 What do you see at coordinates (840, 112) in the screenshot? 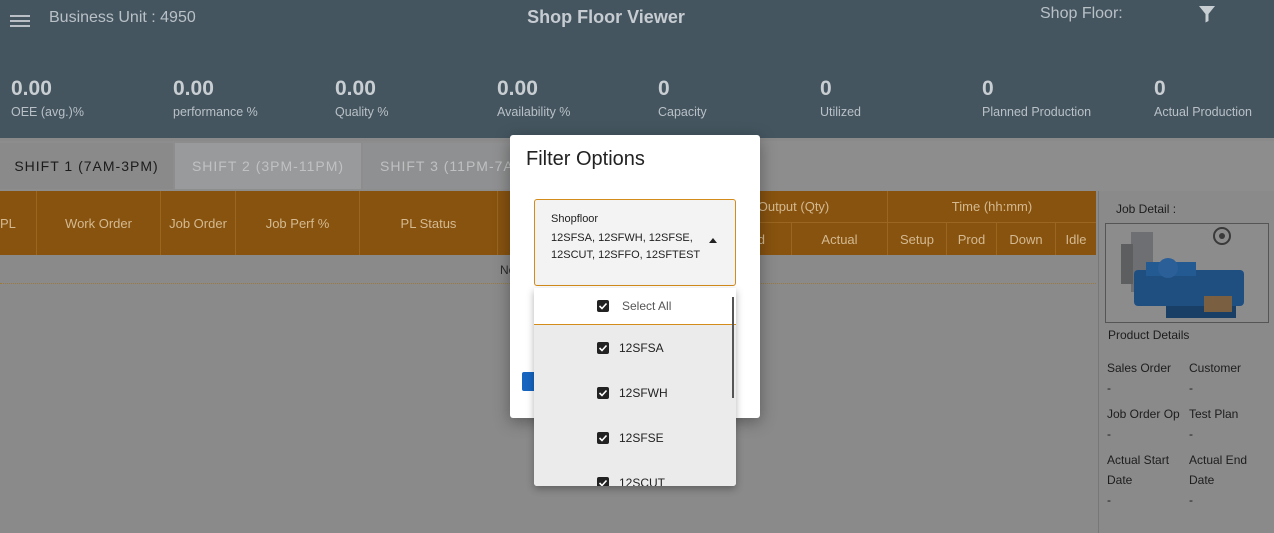
I see `metric-label: Utilized` at bounding box center [840, 112].